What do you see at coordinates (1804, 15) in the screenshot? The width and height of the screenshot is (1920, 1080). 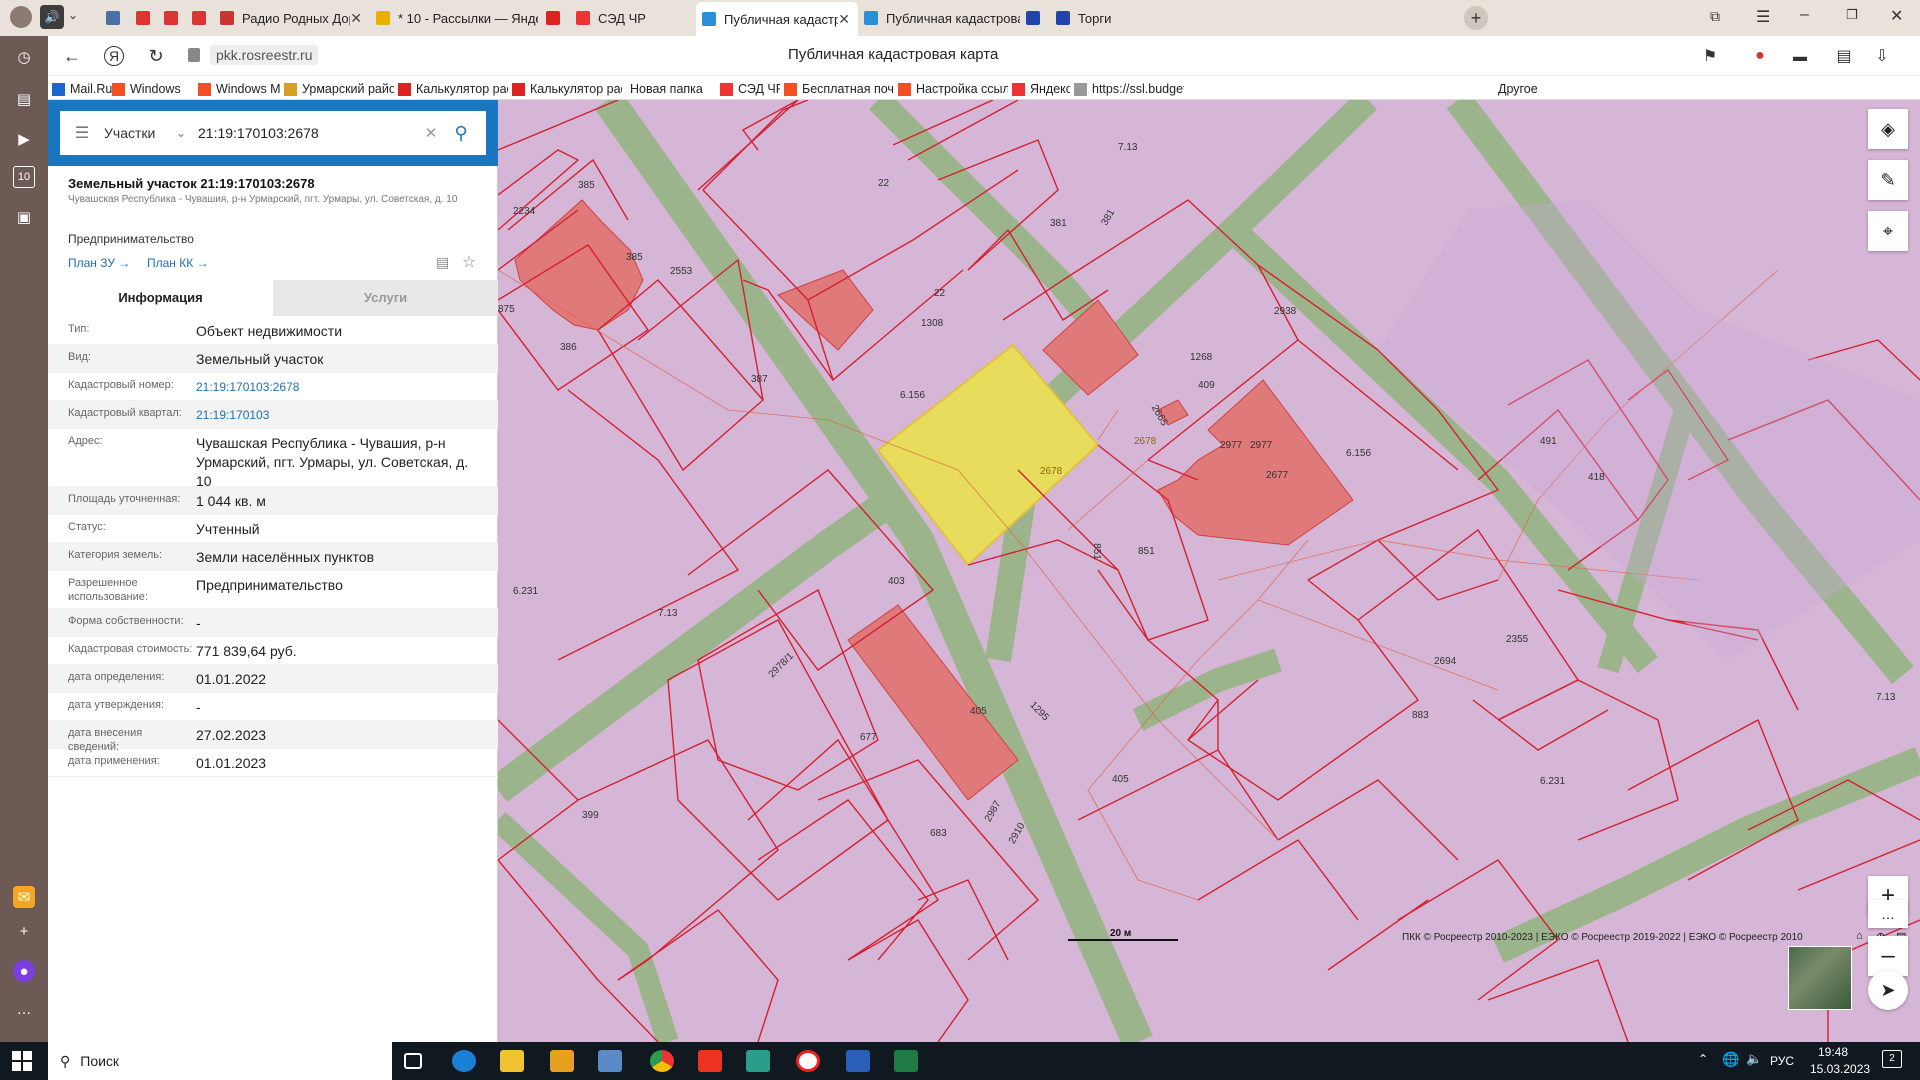 I see `minimize-button: –` at bounding box center [1804, 15].